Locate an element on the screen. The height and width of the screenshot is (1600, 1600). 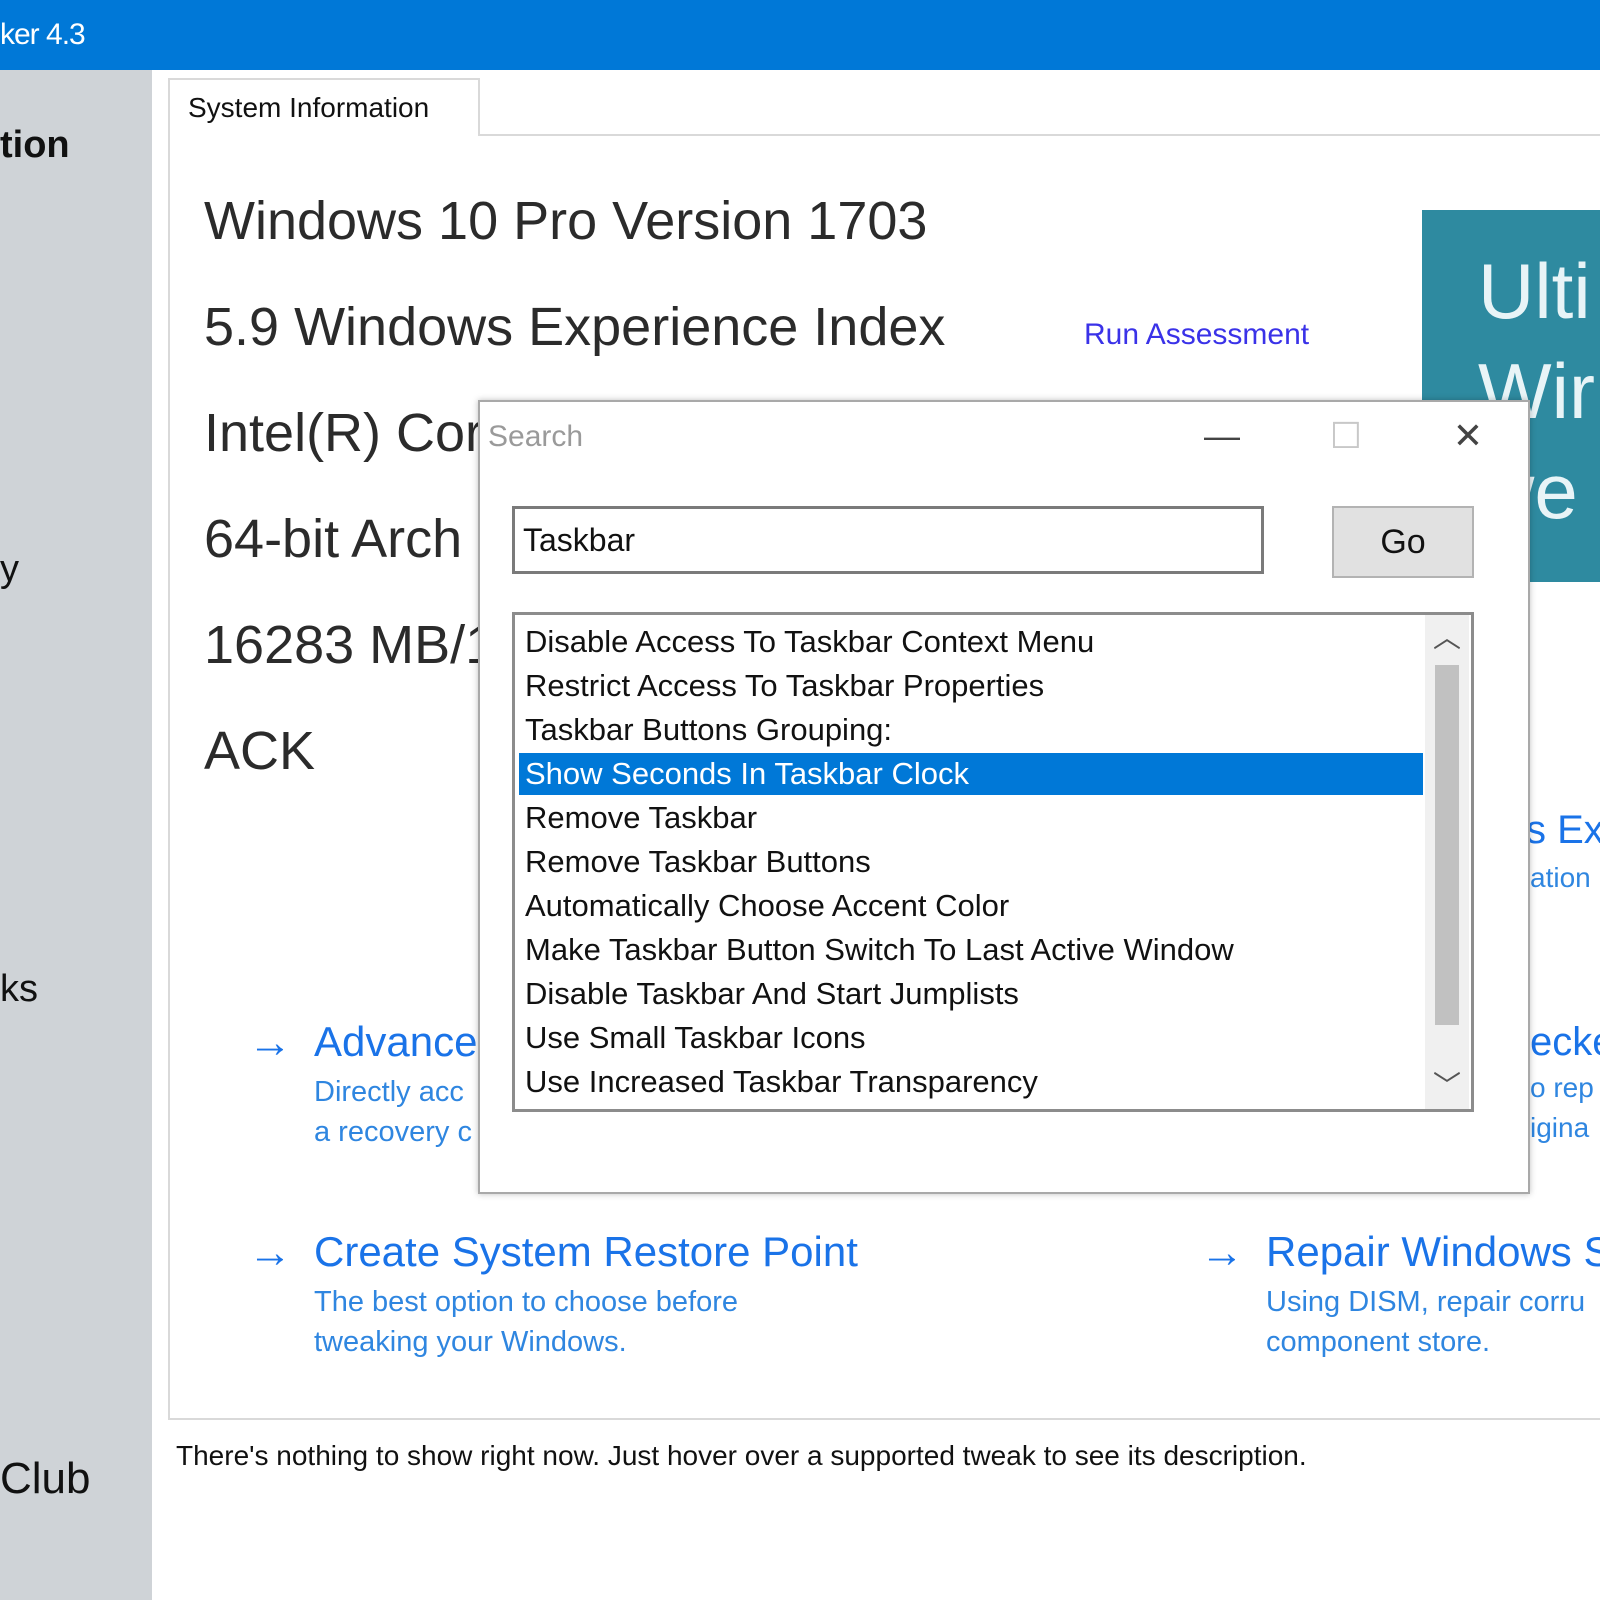
list-item: Automatically Choose Accent Color is located at coordinates (971, 906).